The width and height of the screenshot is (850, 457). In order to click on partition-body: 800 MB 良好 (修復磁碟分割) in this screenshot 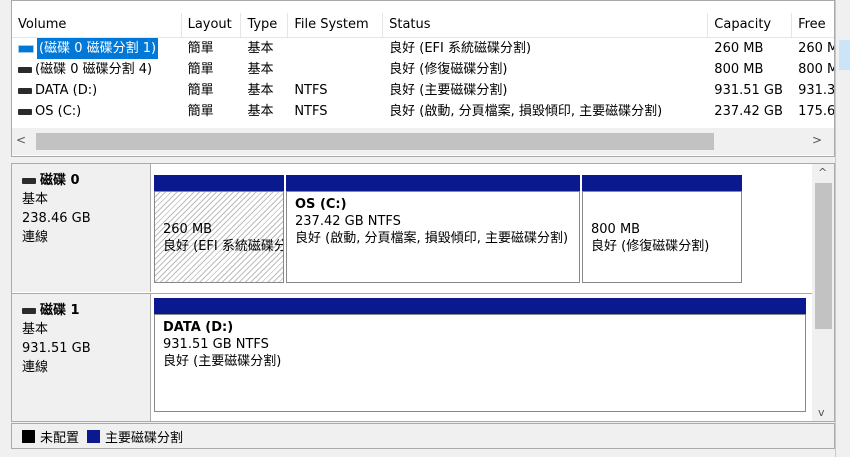, I will do `click(662, 237)`.